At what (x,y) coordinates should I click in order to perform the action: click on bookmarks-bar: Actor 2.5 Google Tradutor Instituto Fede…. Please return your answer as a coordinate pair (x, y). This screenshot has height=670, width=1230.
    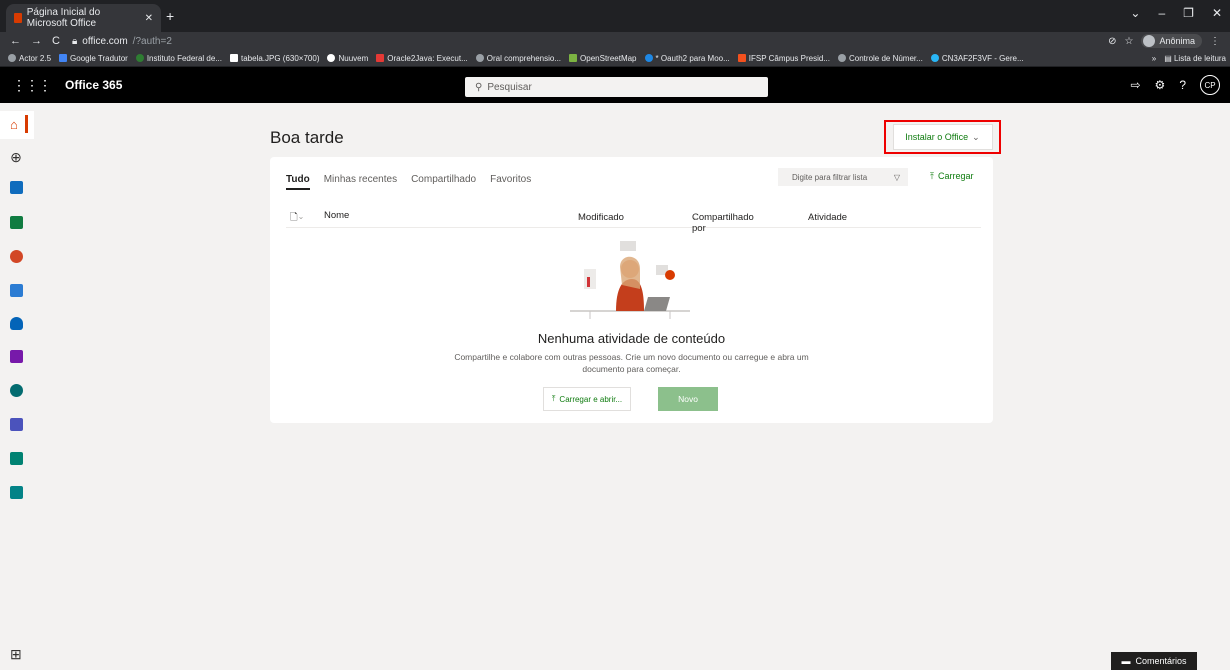
    Looking at the image, I should click on (615, 58).